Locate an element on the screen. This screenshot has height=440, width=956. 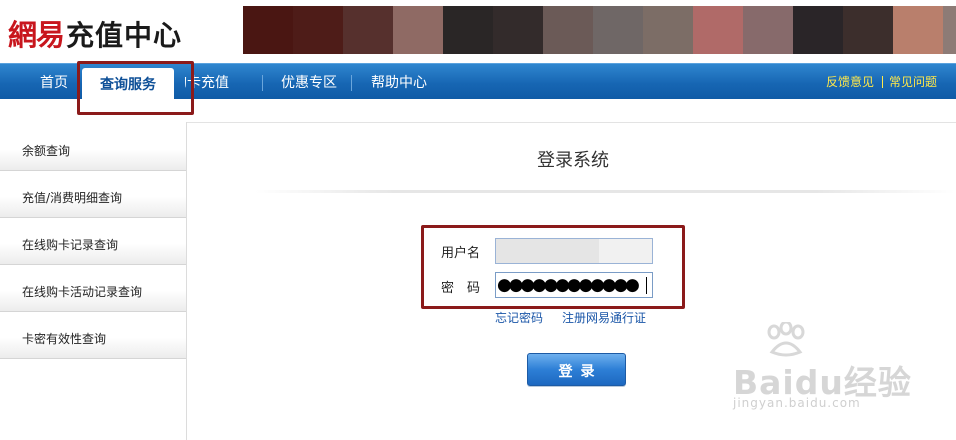
baidu-watermark: Baidu经验 jingyan.baidu.com is located at coordinates (822, 383).